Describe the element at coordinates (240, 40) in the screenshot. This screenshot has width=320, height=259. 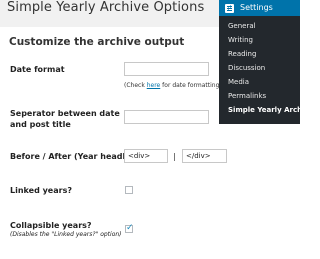
I see `menu-item-writing: Writing` at that location.